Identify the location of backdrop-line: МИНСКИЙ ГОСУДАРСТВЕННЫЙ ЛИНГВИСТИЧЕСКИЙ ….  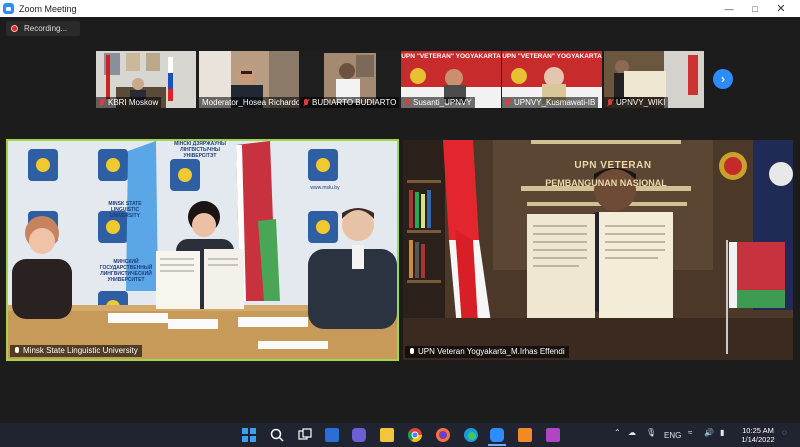
(126, 271).